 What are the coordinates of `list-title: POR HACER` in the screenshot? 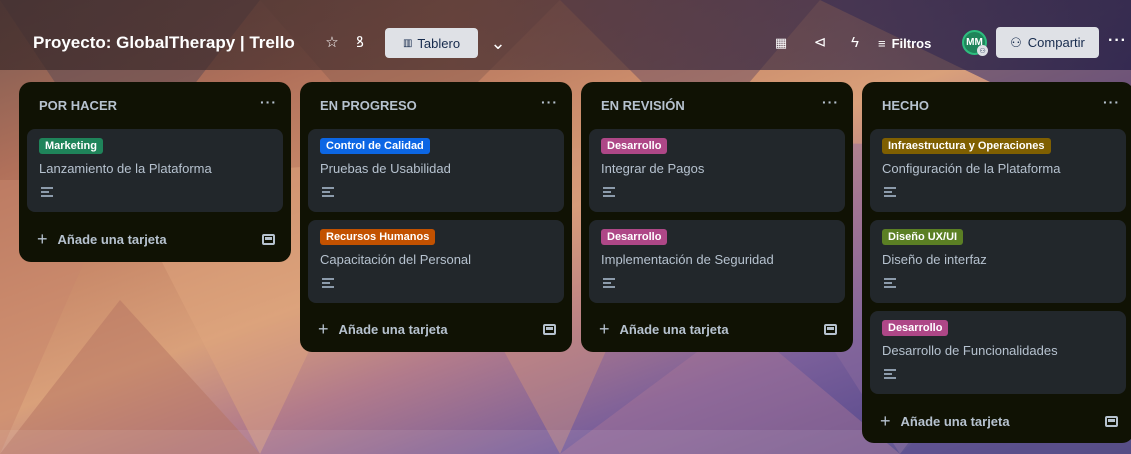 It's located at (78, 105).